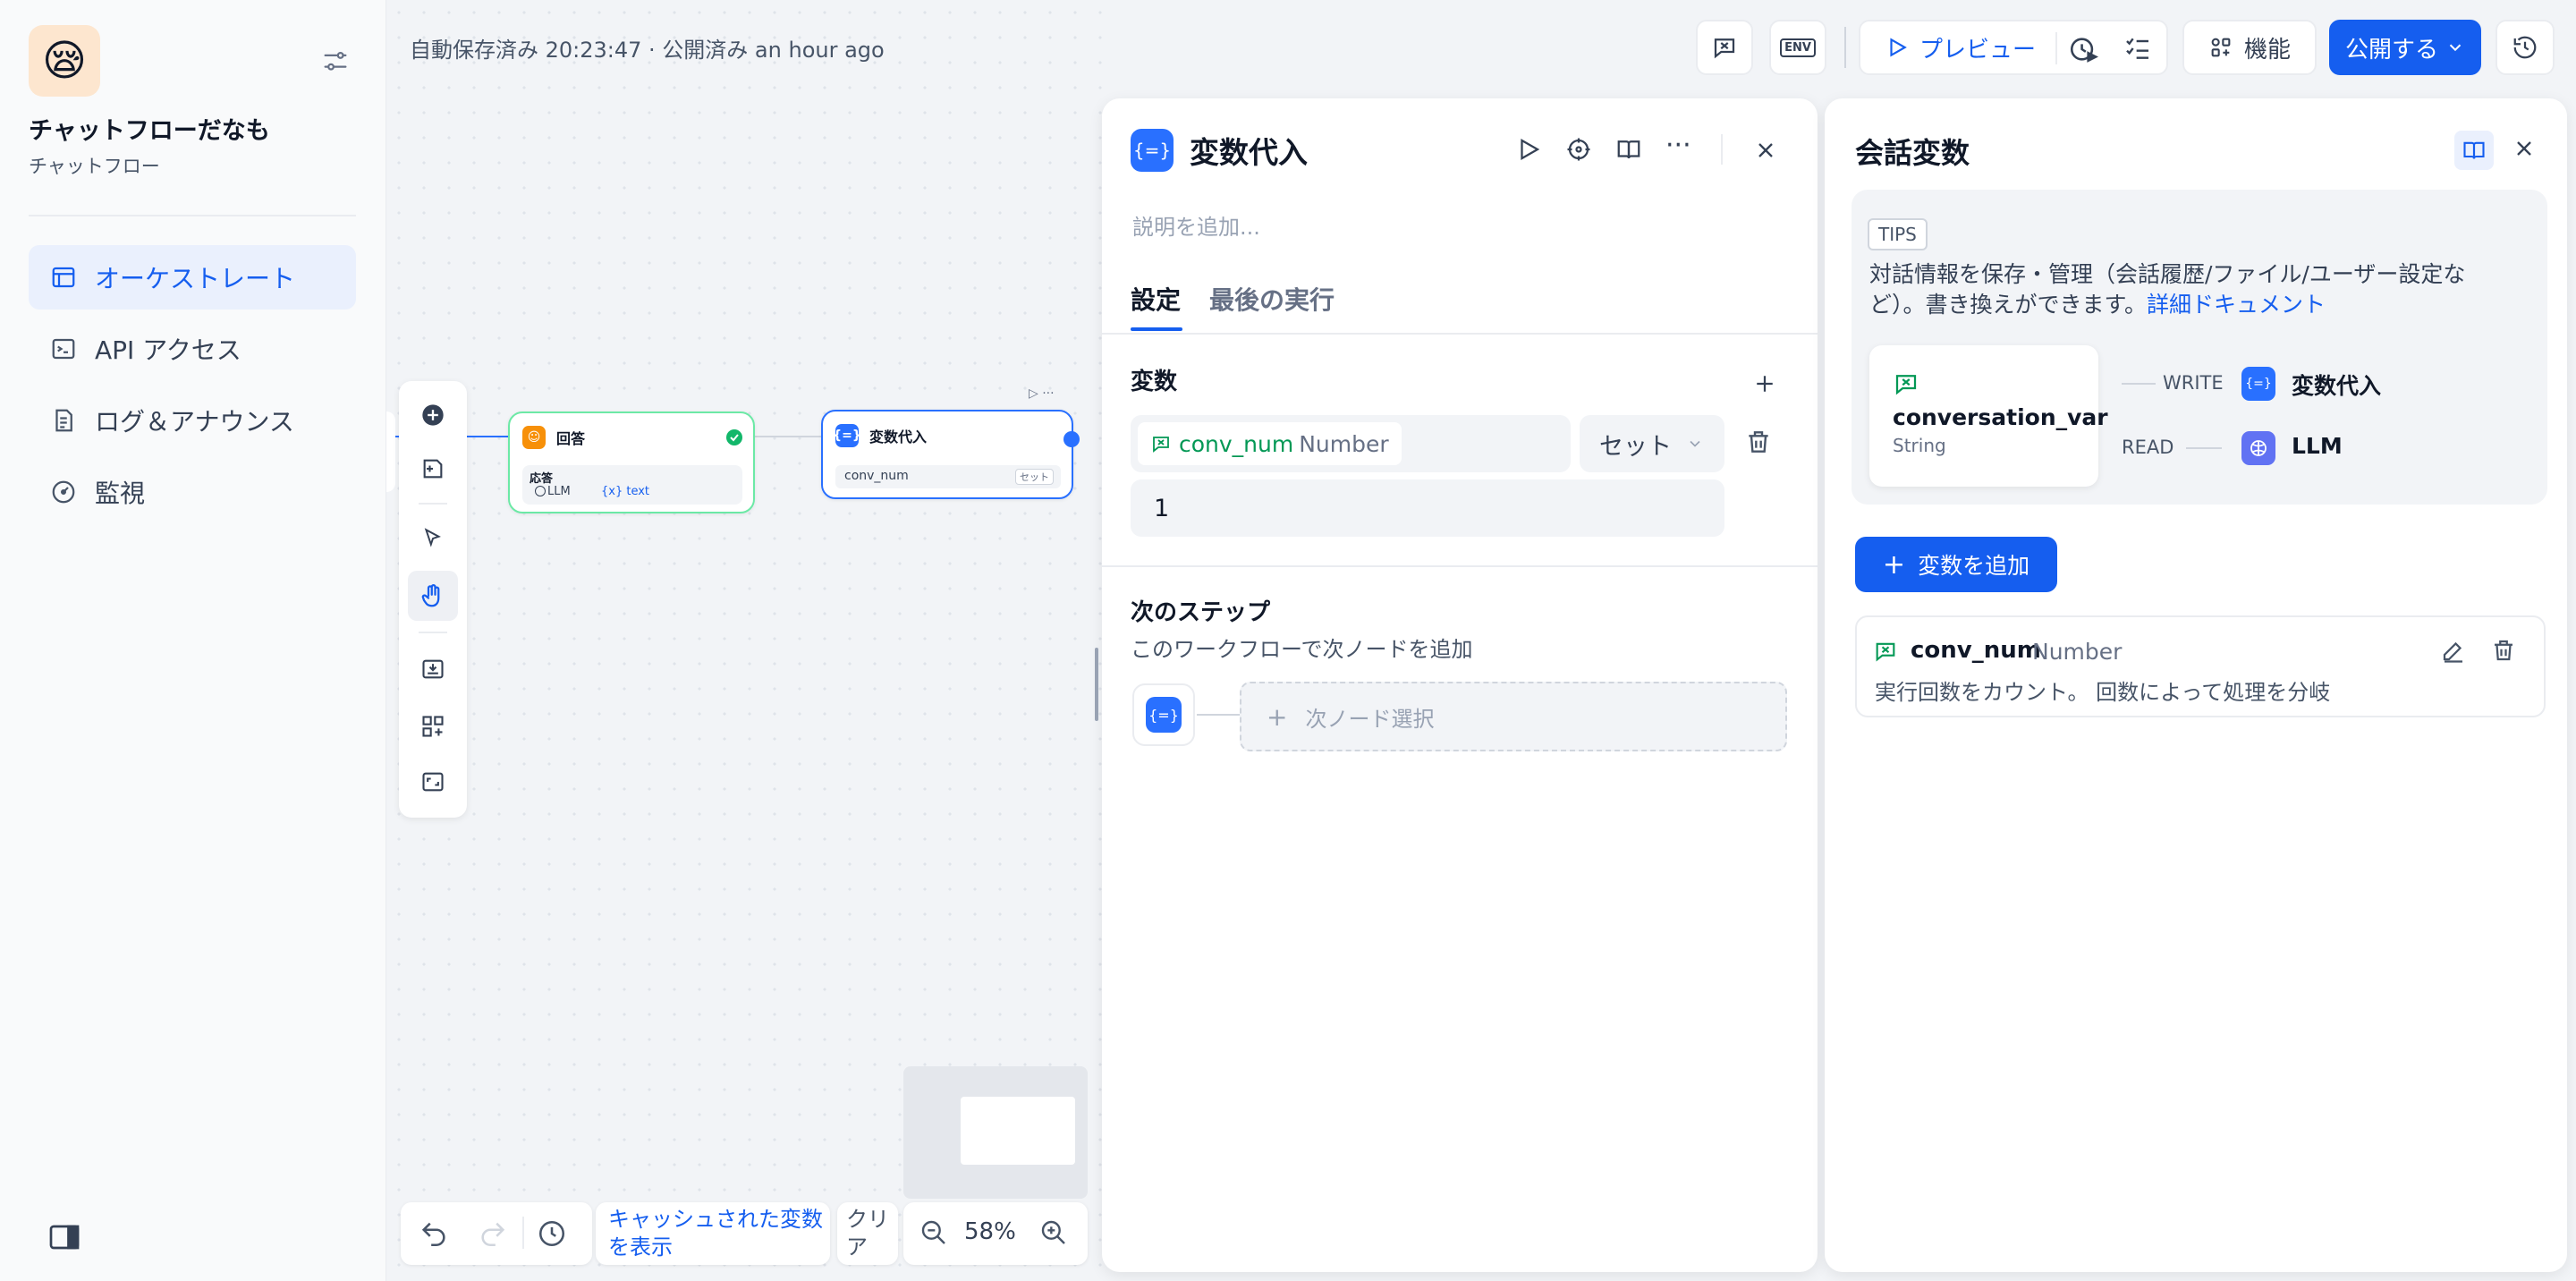 This screenshot has height=1281, width=2576. What do you see at coordinates (1652, 443) in the screenshot?
I see `operation-select: セット` at bounding box center [1652, 443].